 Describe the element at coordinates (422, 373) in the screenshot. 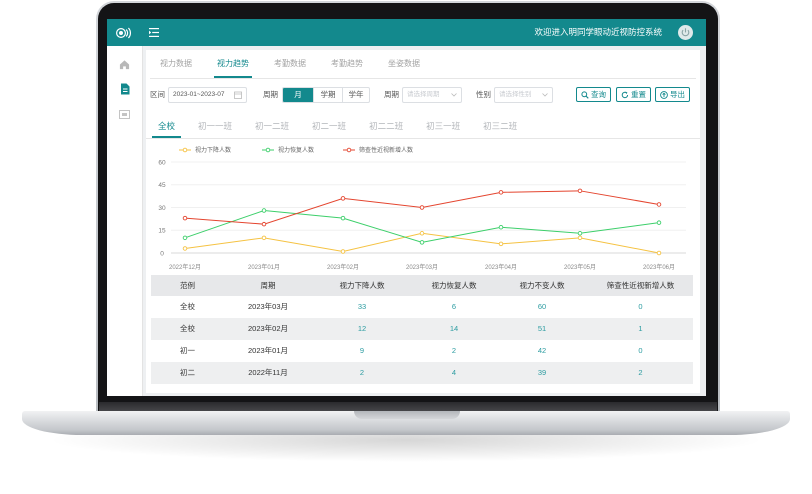

I see `table-row: 初二 2022年11月 2 4 39 2` at that location.